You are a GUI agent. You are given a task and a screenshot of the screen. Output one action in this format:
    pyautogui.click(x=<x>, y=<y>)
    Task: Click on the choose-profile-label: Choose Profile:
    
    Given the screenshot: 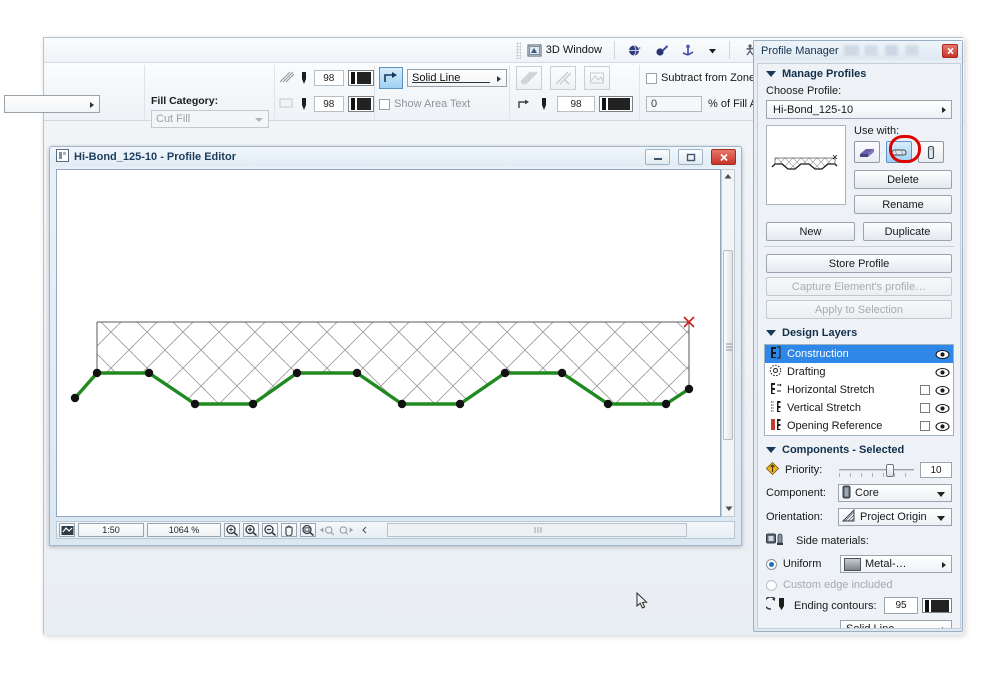 What is the action you would take?
    pyautogui.click(x=804, y=91)
    